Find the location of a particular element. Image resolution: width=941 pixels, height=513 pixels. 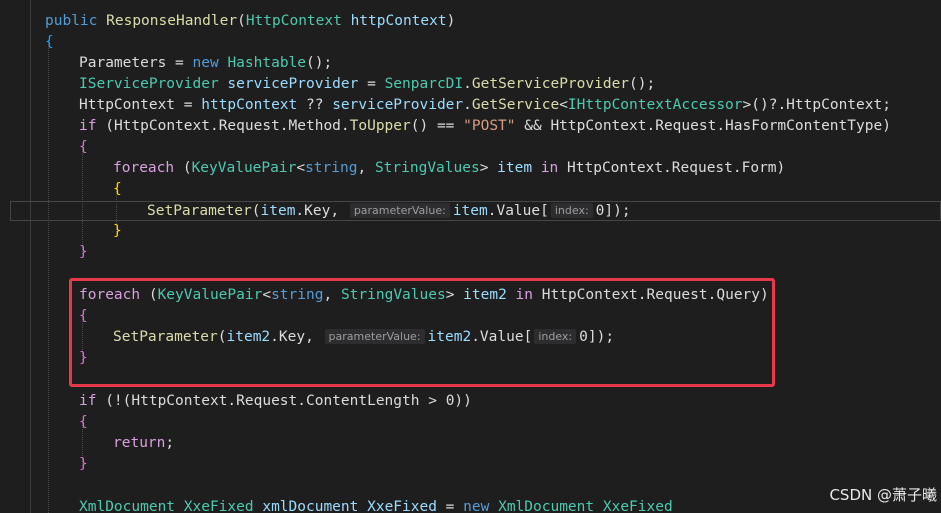

identifier: HttpContext.Request.Method. is located at coordinates (231, 126).